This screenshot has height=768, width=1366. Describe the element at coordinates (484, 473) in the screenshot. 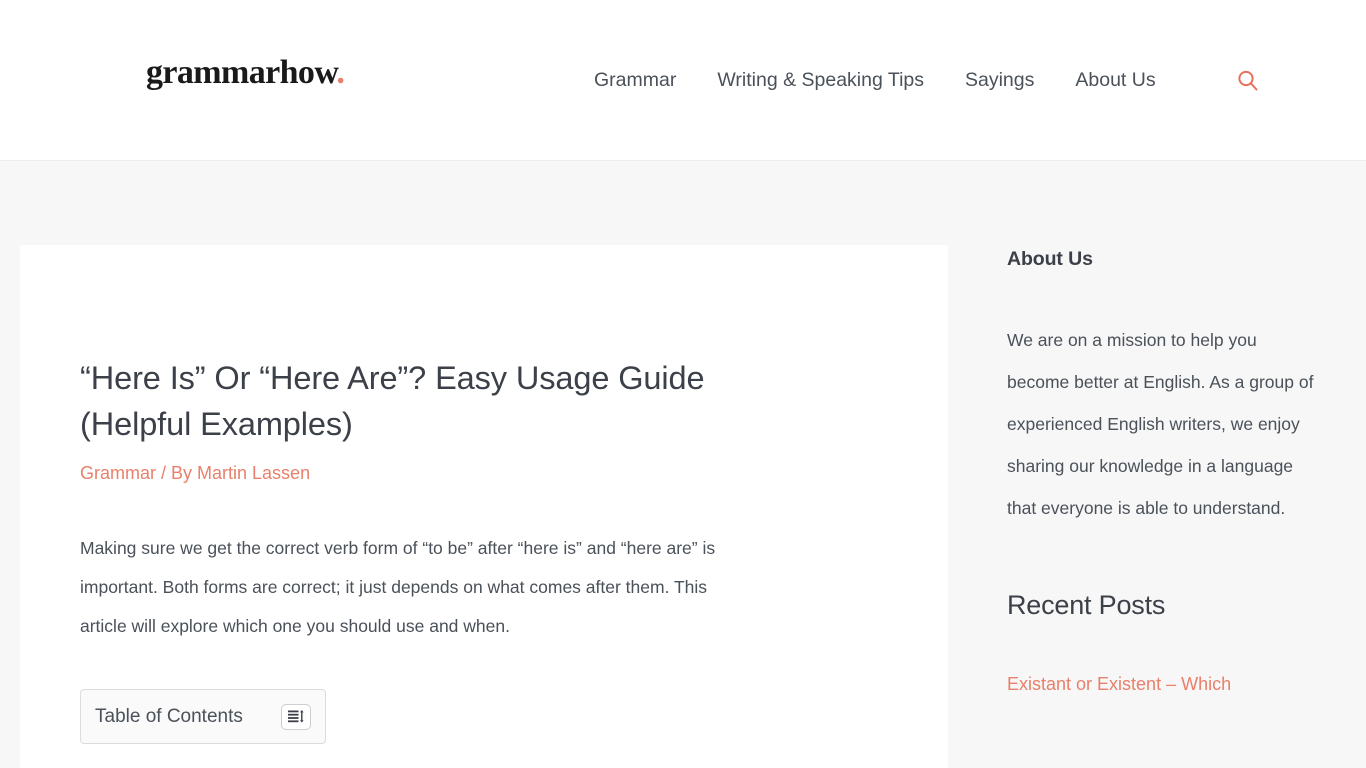

I see `article-meta: Grammar / By Martin Lassen` at that location.